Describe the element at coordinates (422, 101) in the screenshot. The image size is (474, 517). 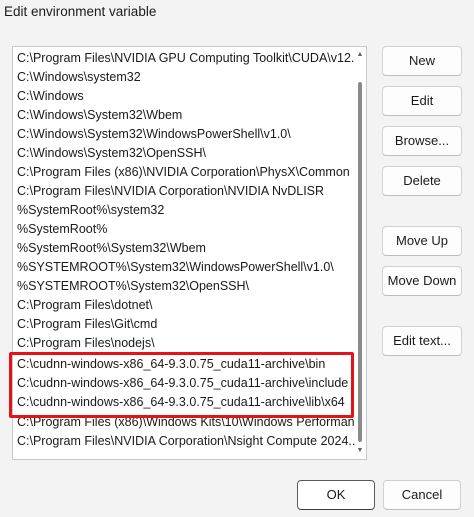
I see `edit-button: Edit` at that location.